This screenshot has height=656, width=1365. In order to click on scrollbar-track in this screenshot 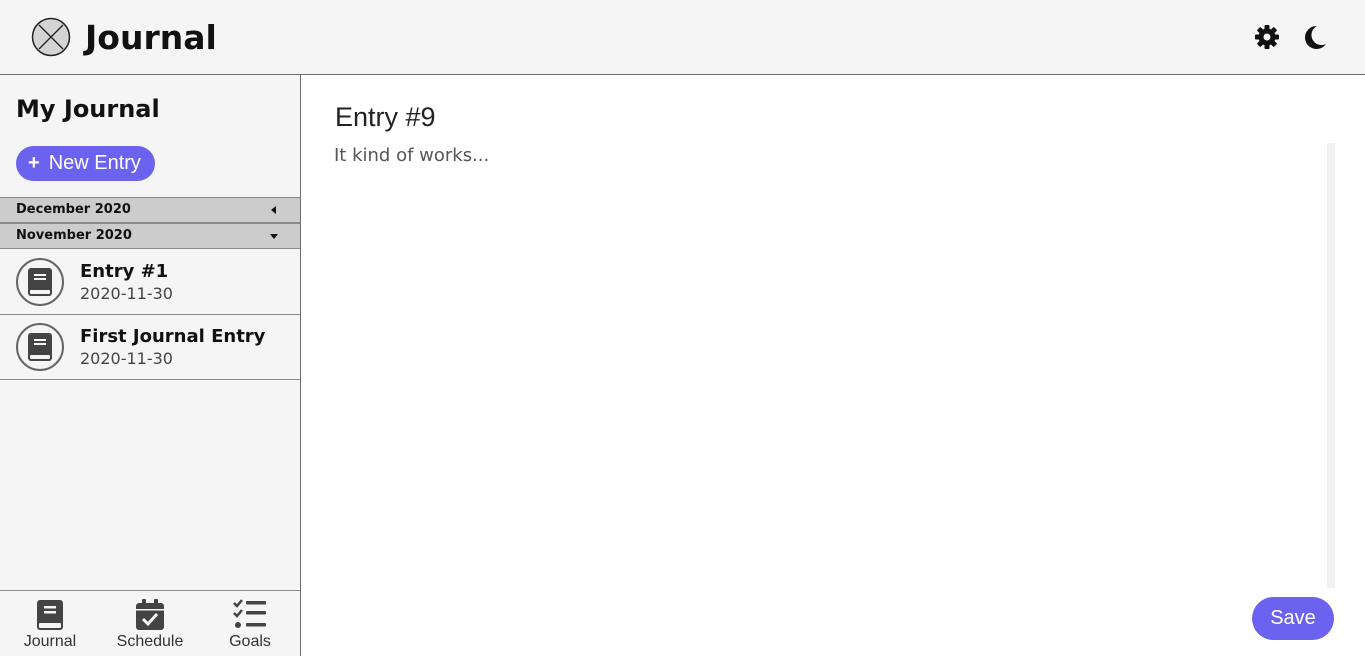, I will do `click(1331, 365)`.